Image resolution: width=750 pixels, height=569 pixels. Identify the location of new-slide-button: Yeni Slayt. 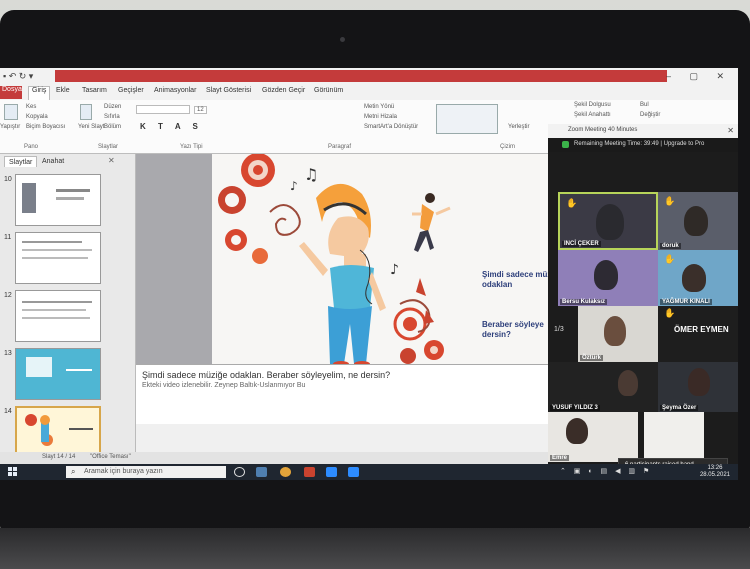
(91, 127).